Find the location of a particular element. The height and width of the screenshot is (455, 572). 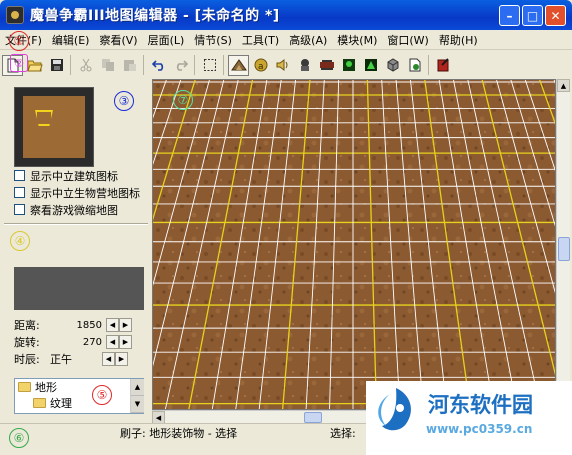

ai-editor-icon is located at coordinates (414, 65).